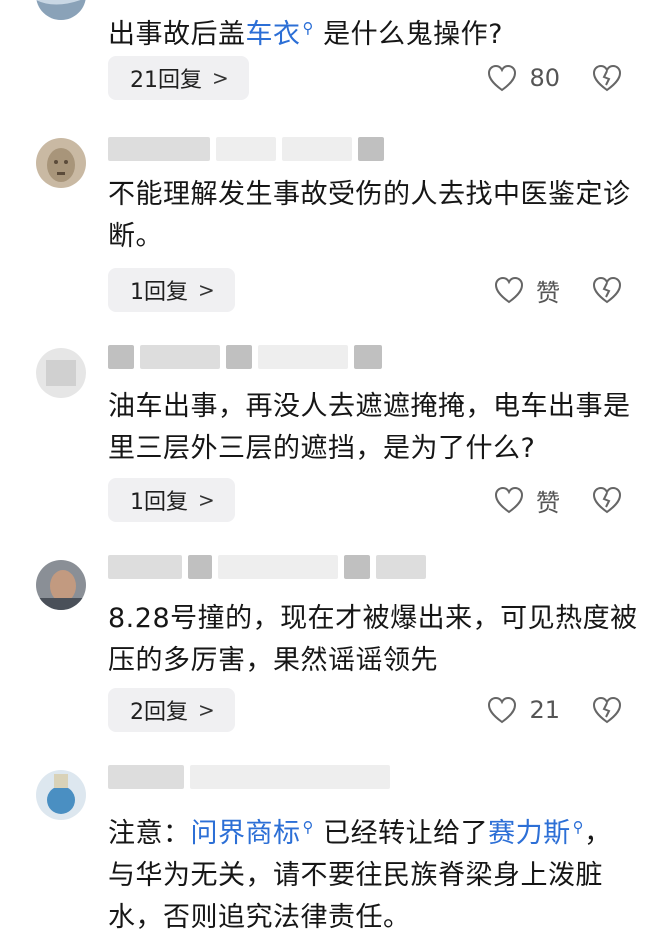 The height and width of the screenshot is (943, 660). Describe the element at coordinates (369, 427) in the screenshot. I see `comment-text: 油车出事，再没人去遮遮掩掩，电车出事是里三层外三层的遮挡，是为了什么?` at that location.